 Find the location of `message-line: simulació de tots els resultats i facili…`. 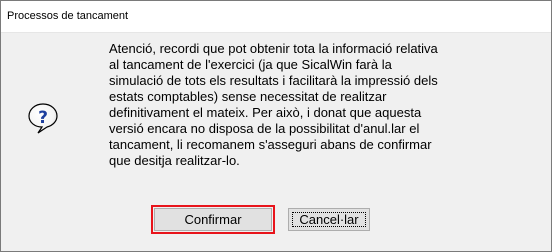

message-line: simulació de tots els resultats i facili… is located at coordinates (273, 80).